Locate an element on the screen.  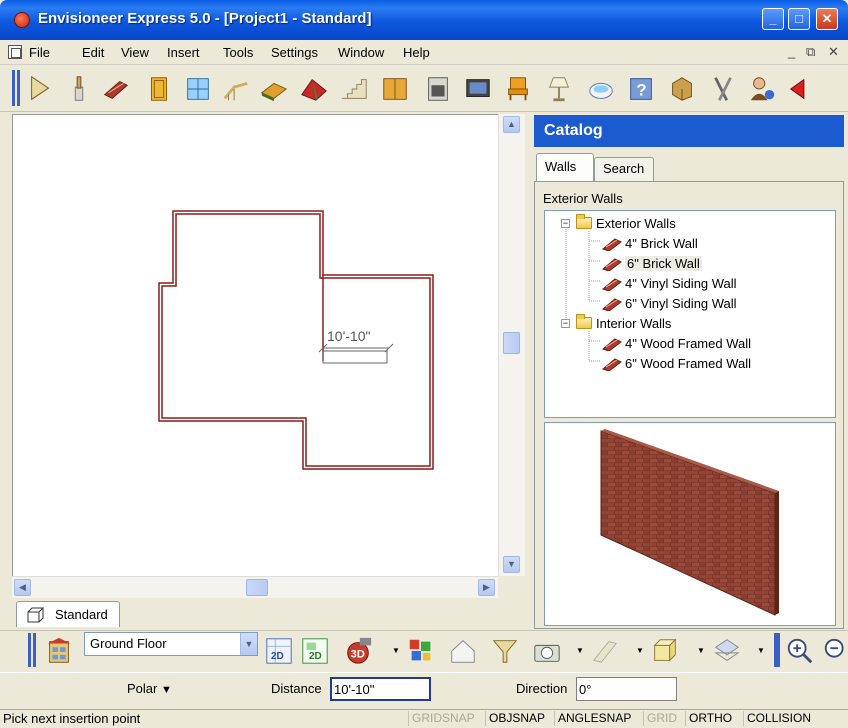
door-icon is located at coordinates (159, 89).